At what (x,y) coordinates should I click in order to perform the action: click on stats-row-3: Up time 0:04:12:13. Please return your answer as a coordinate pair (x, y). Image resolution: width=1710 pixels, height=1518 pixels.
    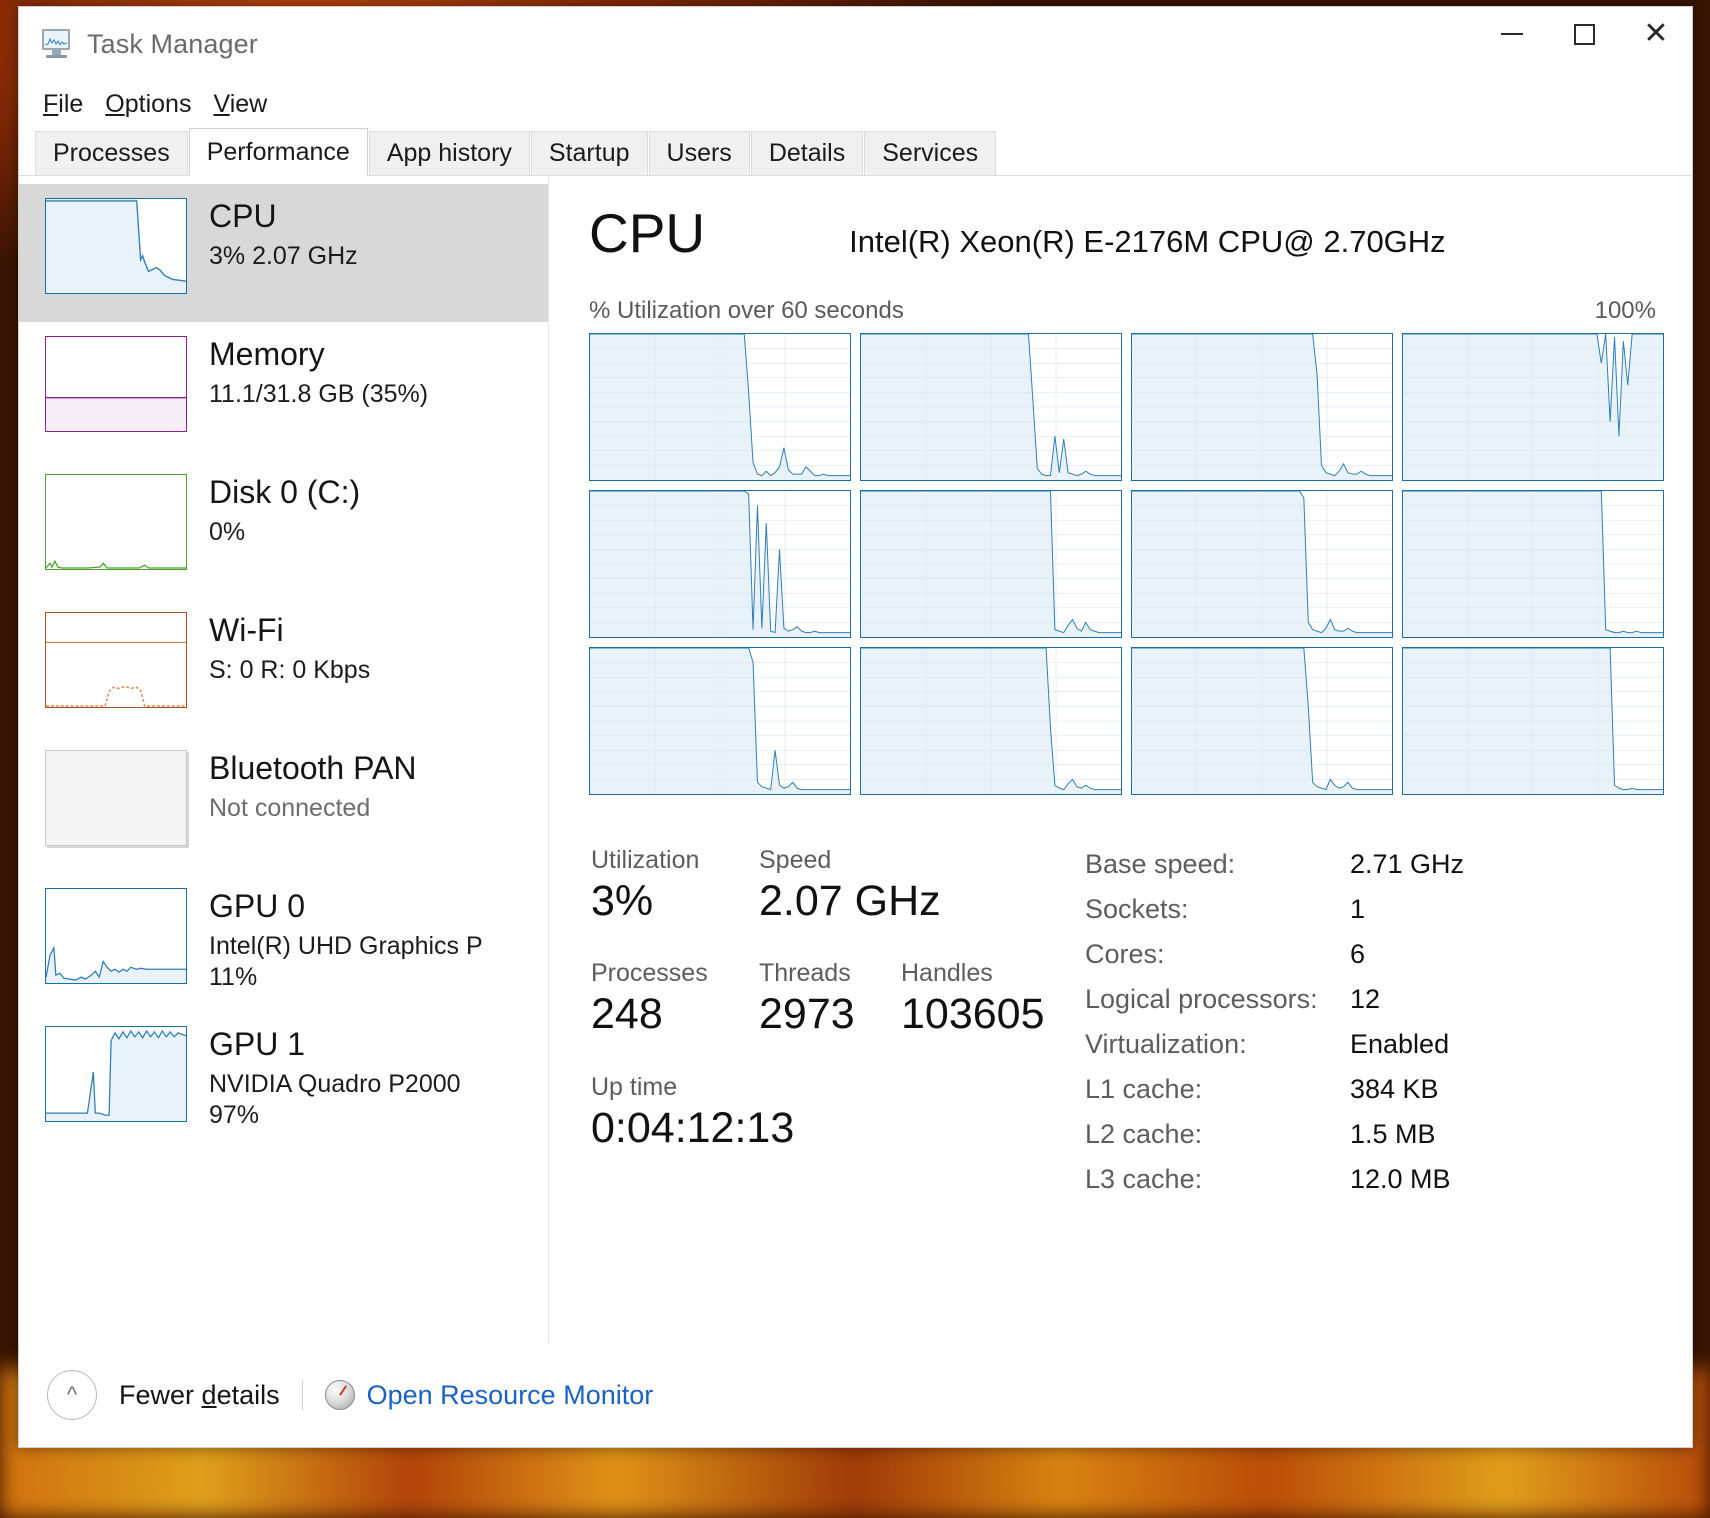
    Looking at the image, I should click on (831, 1112).